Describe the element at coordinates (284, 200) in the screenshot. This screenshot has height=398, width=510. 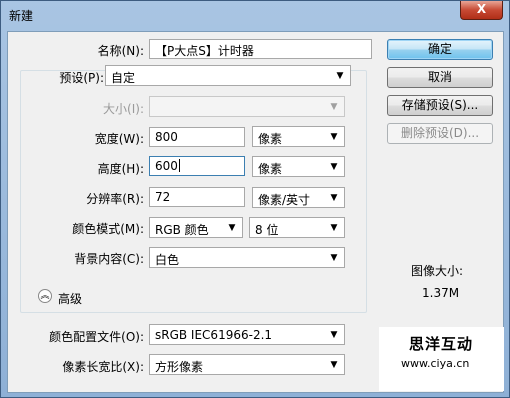
I see `resolution-unit-value: 像素/英寸` at that location.